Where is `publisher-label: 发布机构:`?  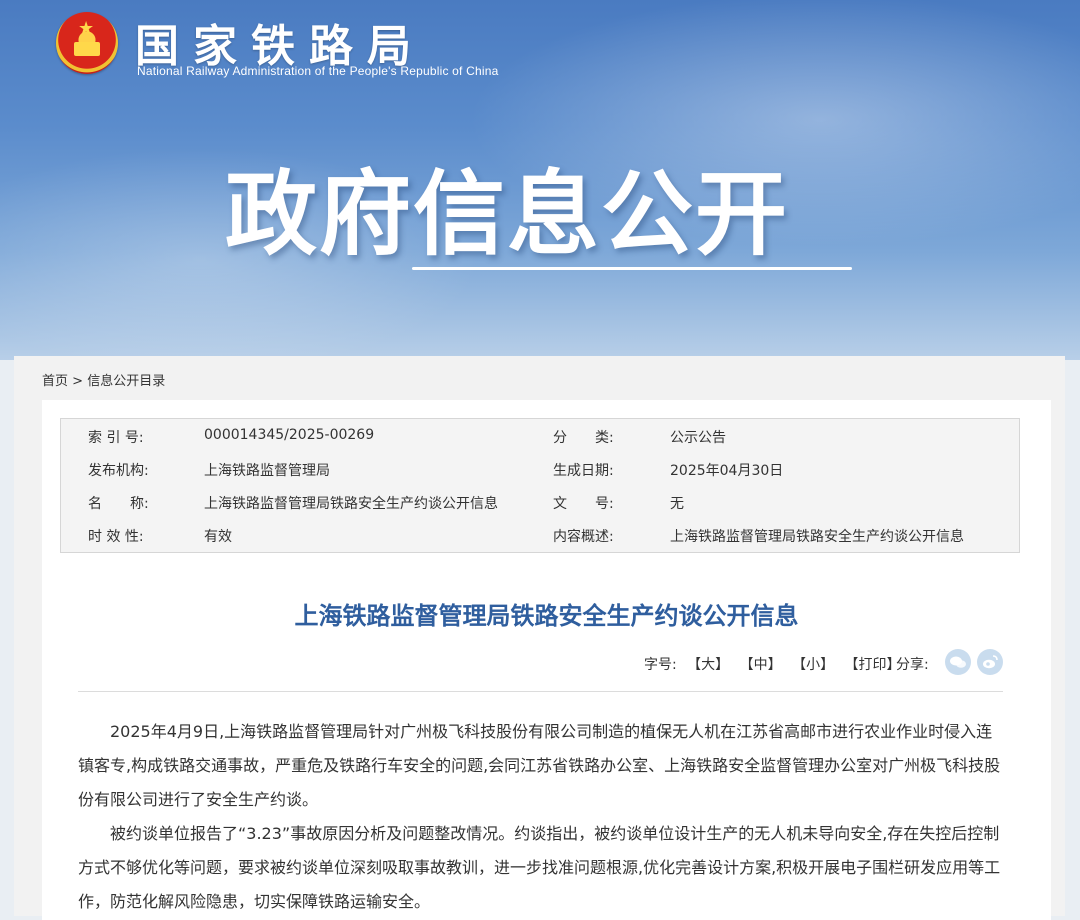 publisher-label: 发布机构: is located at coordinates (118, 471).